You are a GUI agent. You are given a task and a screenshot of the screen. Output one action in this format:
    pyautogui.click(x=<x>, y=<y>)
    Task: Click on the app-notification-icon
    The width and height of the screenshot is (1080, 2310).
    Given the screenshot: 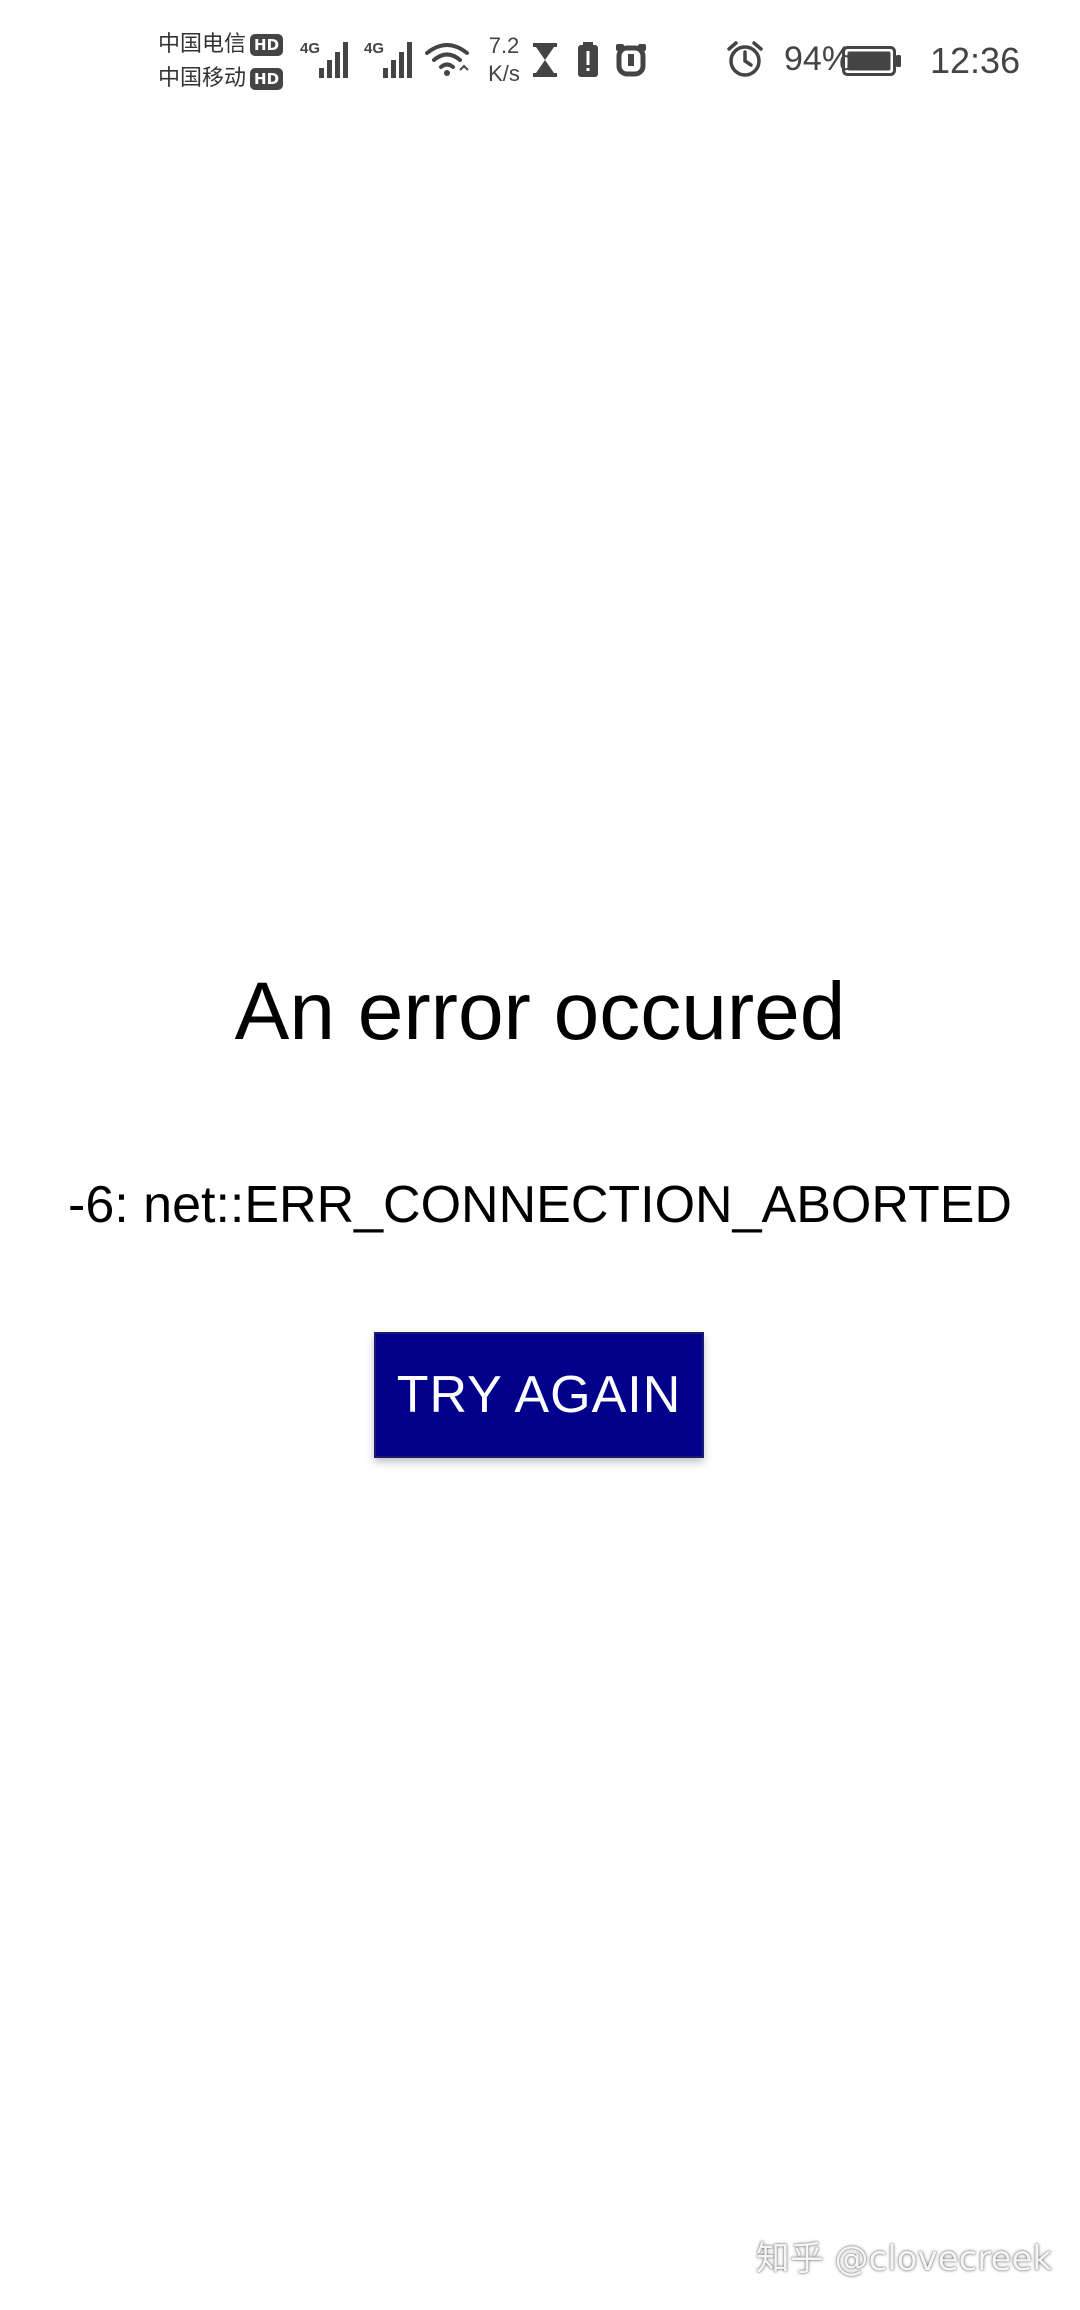 What is the action you would take?
    pyautogui.click(x=631, y=60)
    